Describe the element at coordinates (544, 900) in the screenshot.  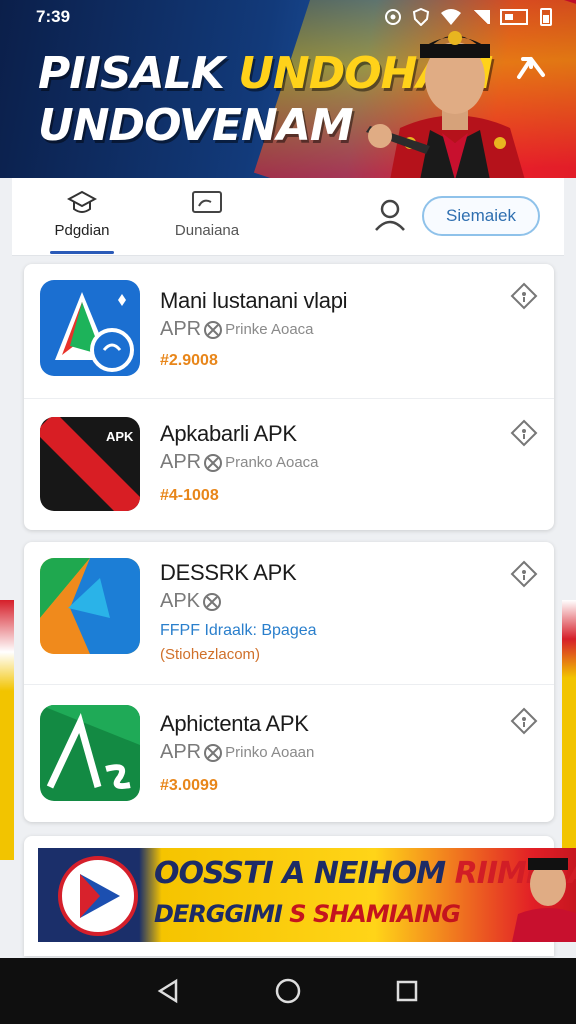
I see `ad-person-portrait` at that location.